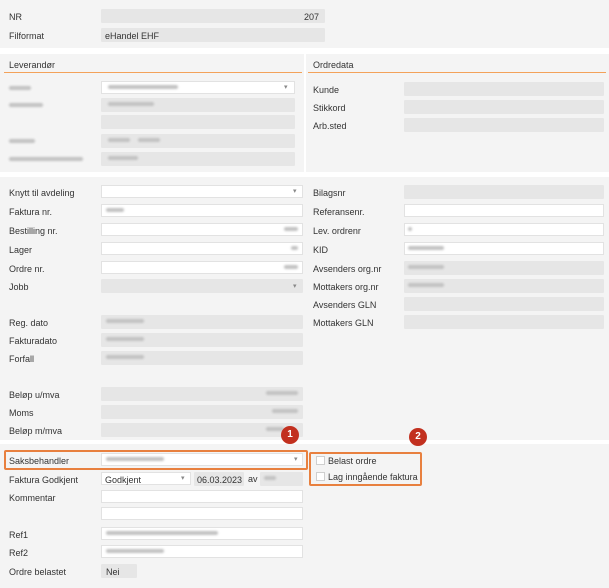 The image size is (609, 588). Describe the element at coordinates (337, 231) in the screenshot. I see `lev-ordrenr-label: Lev. ordrenr` at that location.